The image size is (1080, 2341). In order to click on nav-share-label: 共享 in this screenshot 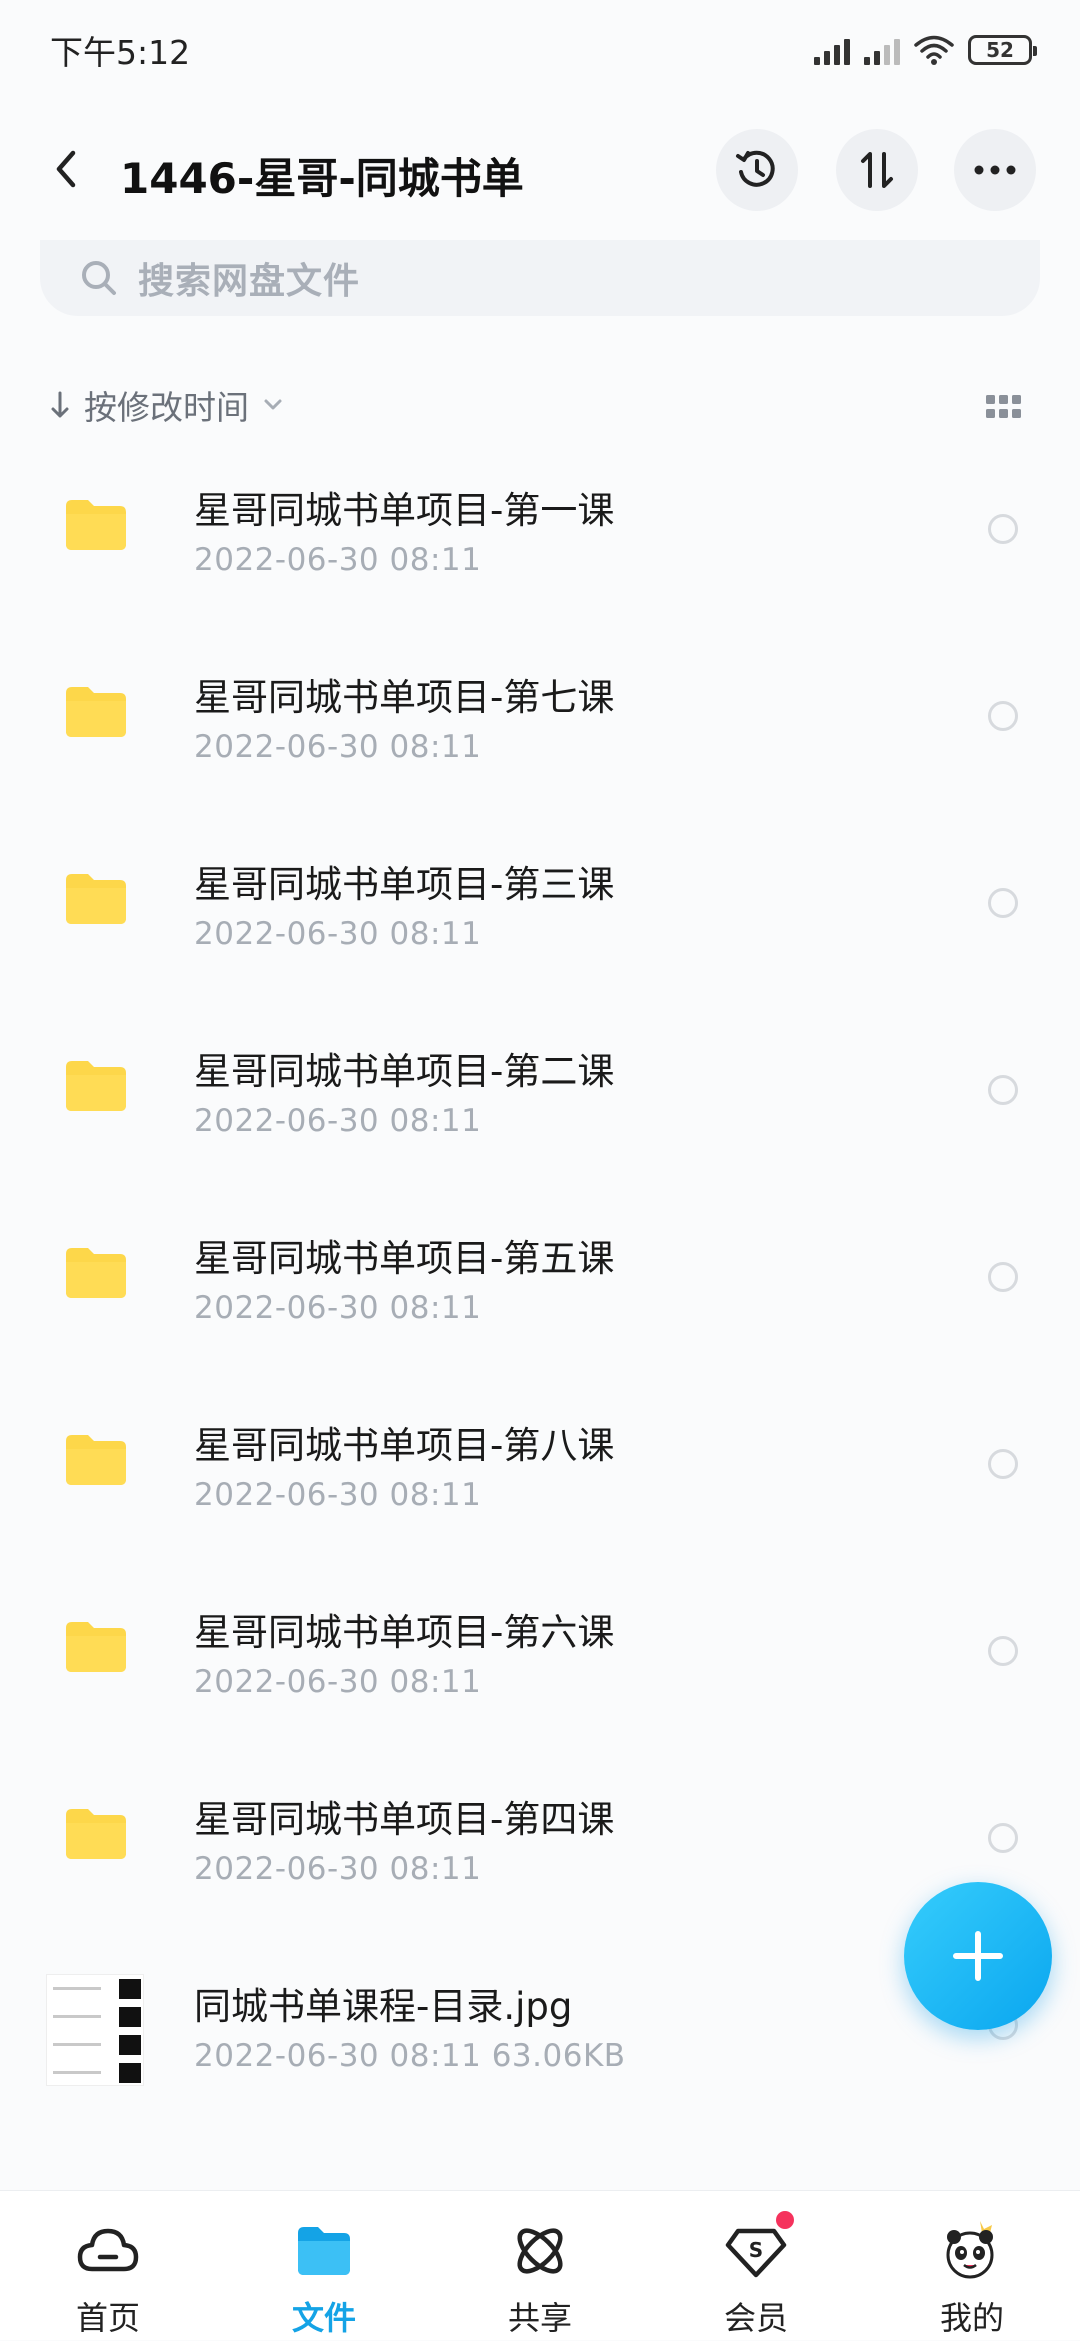, I will do `click(539, 2318)`.